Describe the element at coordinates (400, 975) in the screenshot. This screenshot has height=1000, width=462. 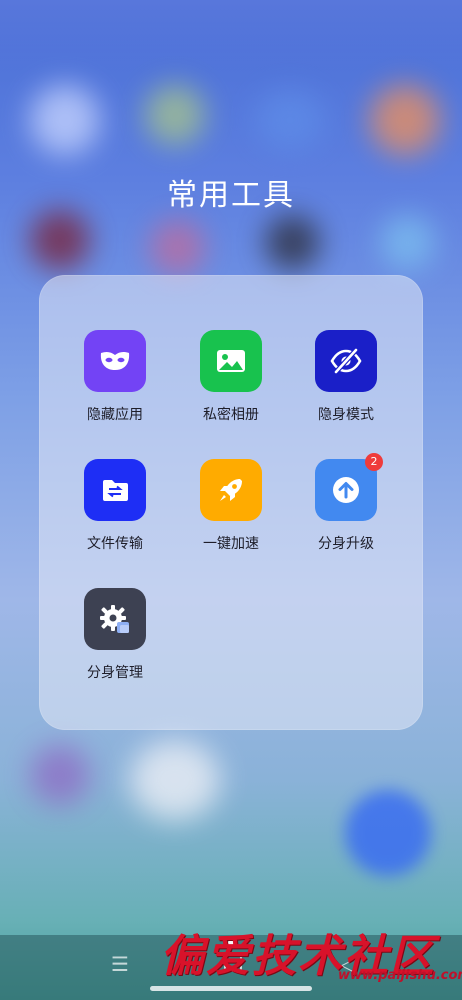
I see `watermark-url: www.paijishu.com` at that location.